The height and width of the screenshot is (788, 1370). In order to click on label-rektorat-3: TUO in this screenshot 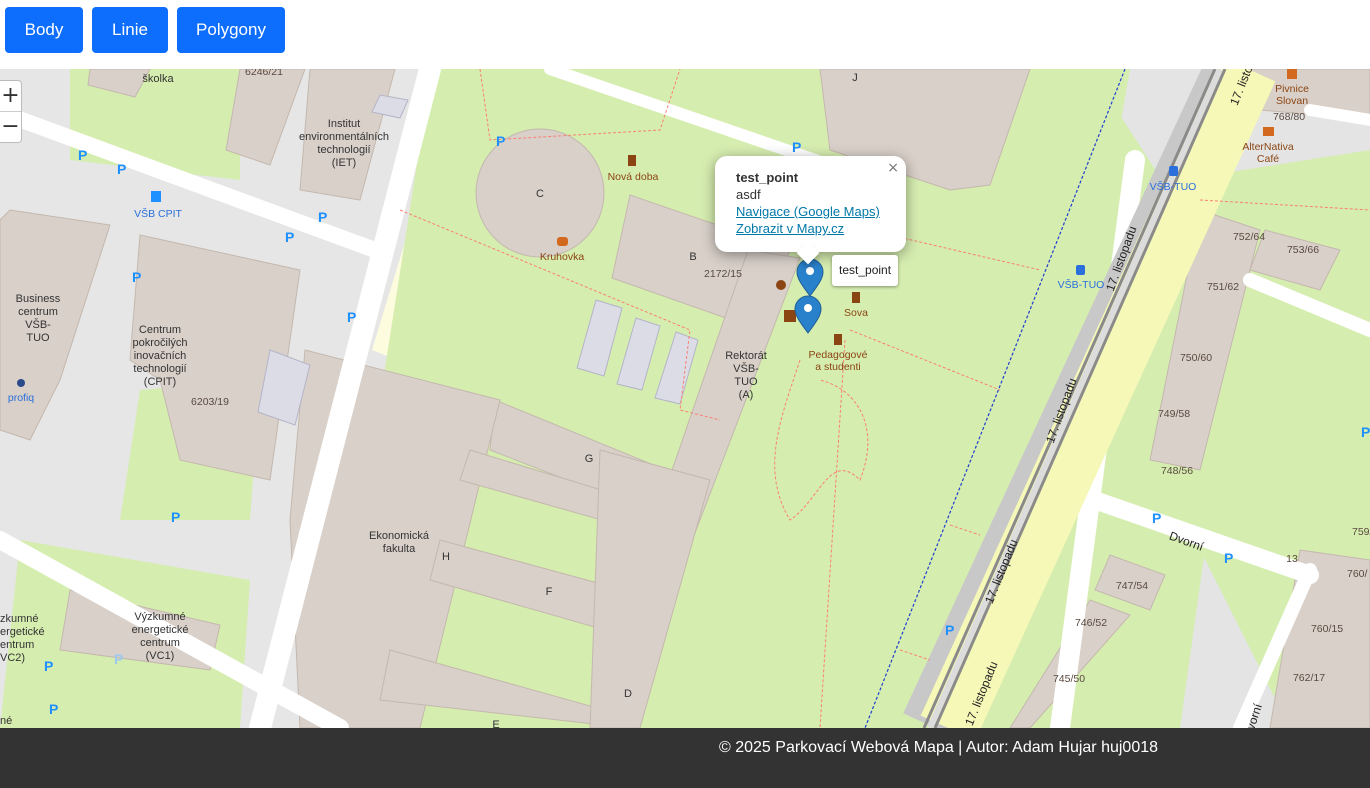, I will do `click(746, 382)`.